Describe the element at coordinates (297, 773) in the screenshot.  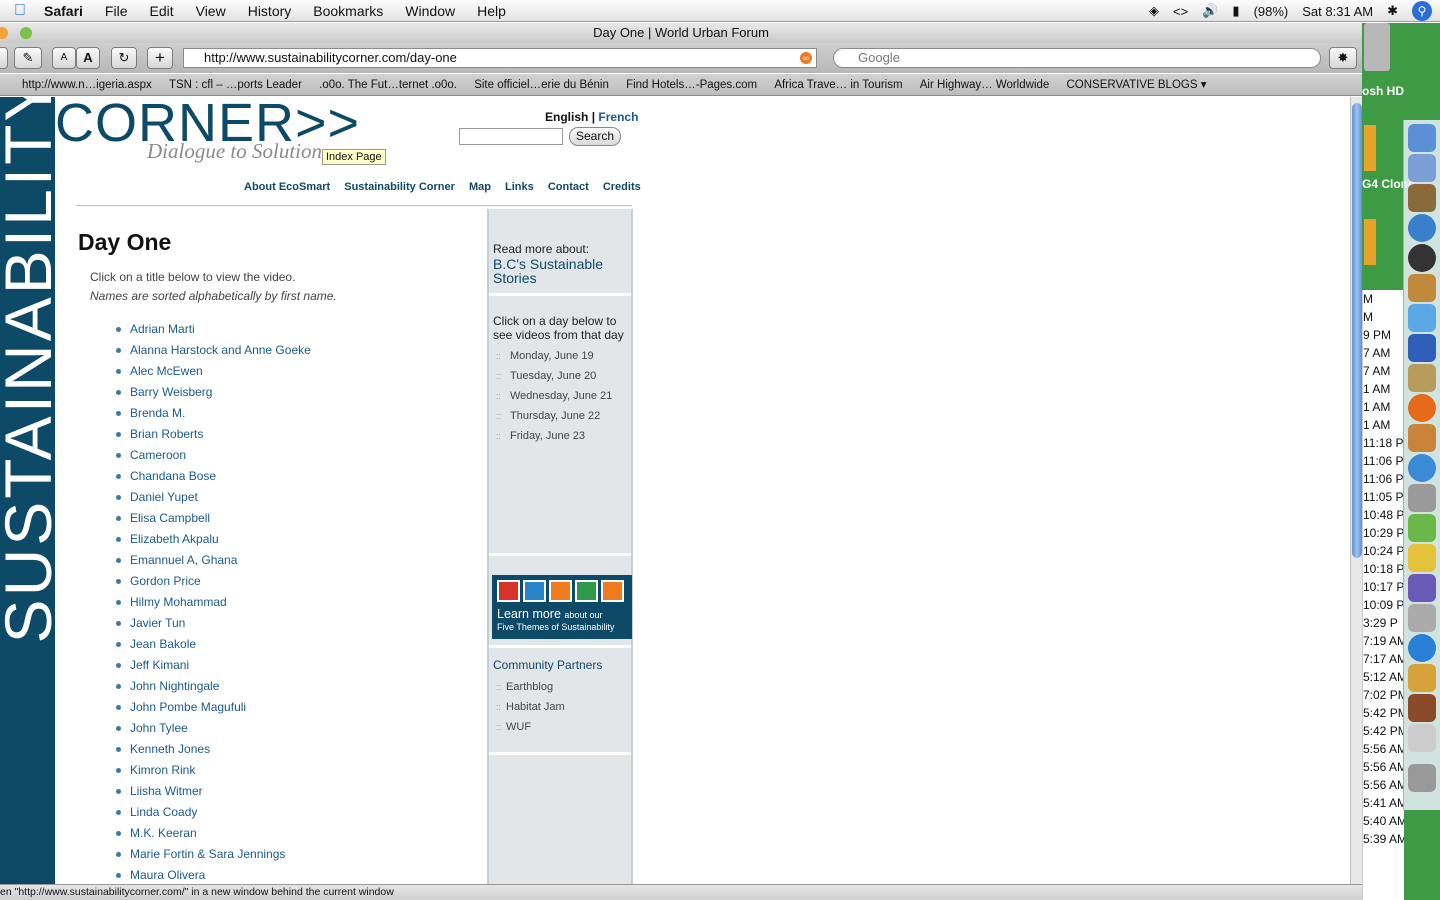
I see `speaker-link: Kimron Rink` at that location.